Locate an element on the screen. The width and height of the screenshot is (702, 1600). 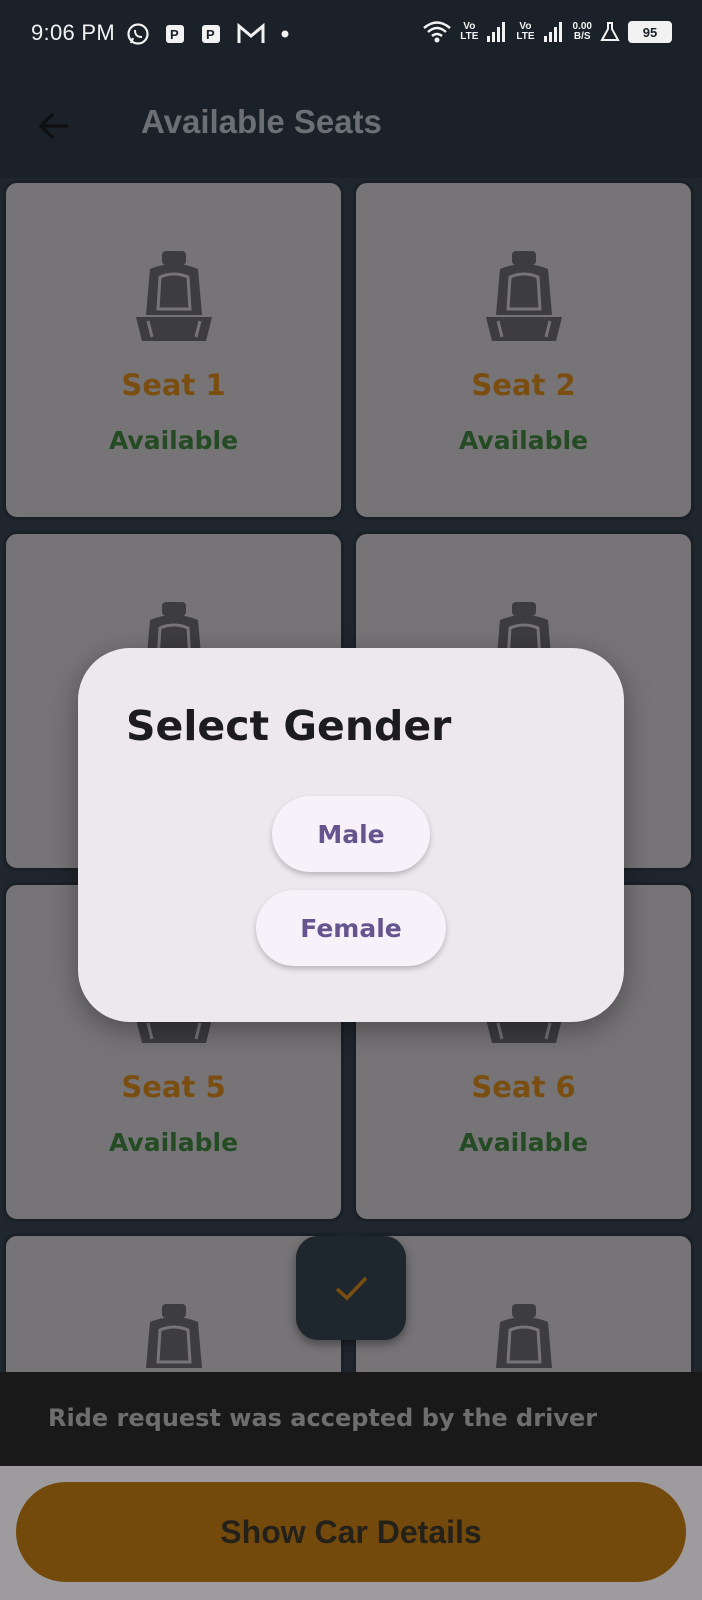
dialog-title: Select Gender is located at coordinates (289, 726).